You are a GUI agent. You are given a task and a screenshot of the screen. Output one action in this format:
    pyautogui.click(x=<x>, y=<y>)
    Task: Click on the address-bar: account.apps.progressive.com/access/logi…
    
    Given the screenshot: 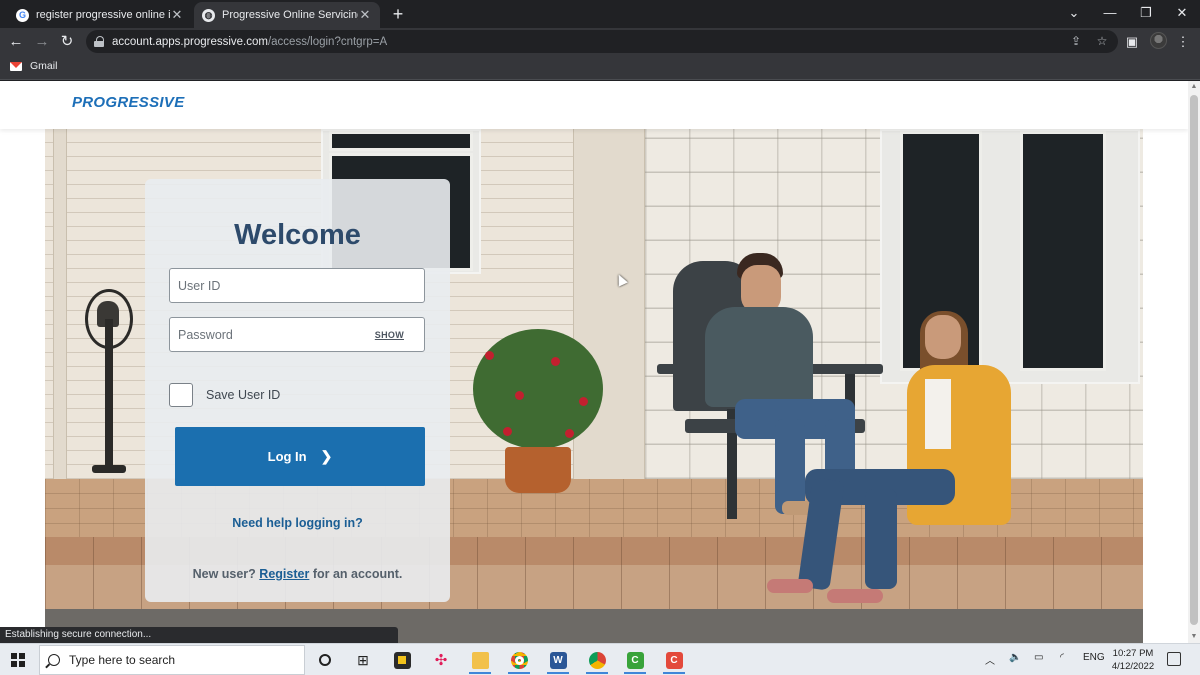 What is the action you would take?
    pyautogui.click(x=602, y=41)
    